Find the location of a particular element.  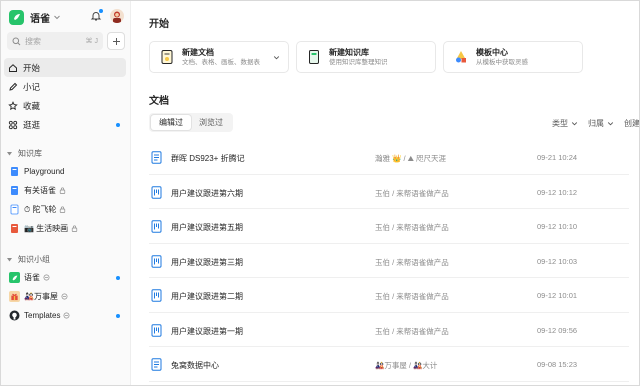

doc-kb: 🎎万事屋 / 🎎大计 is located at coordinates (406, 365).